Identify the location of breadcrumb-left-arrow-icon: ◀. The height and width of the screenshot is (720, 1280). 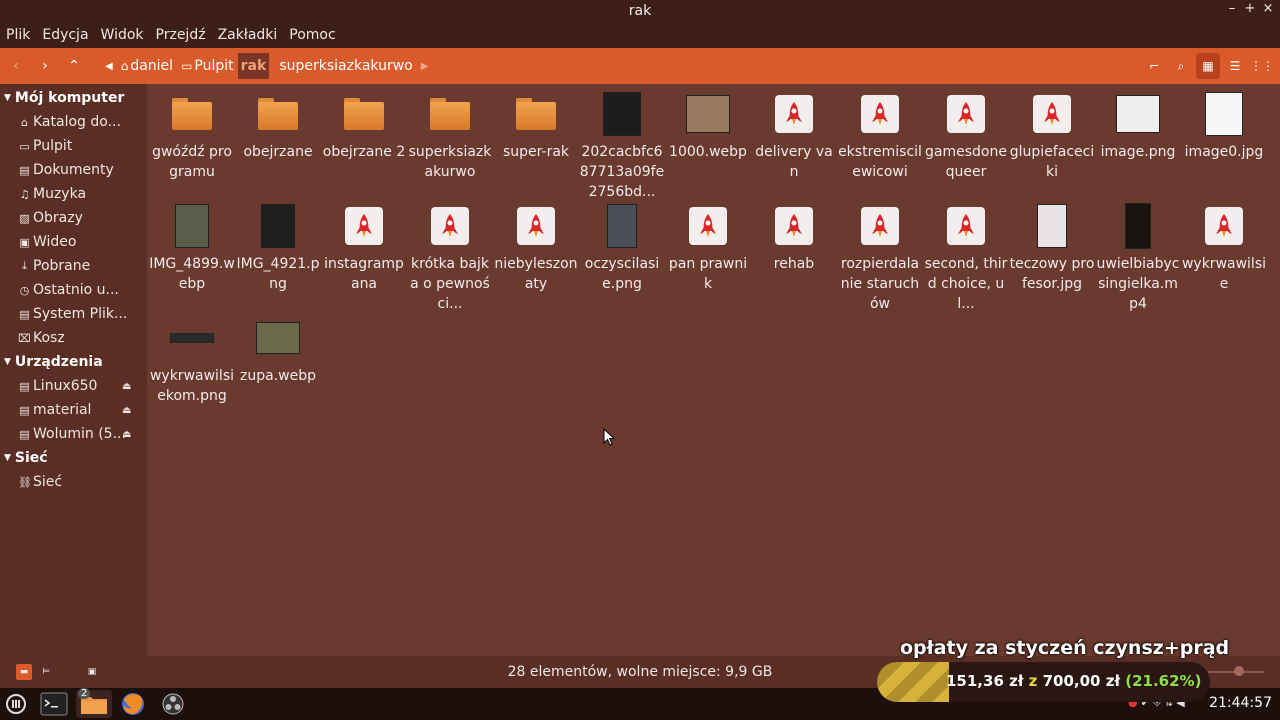
(109, 66).